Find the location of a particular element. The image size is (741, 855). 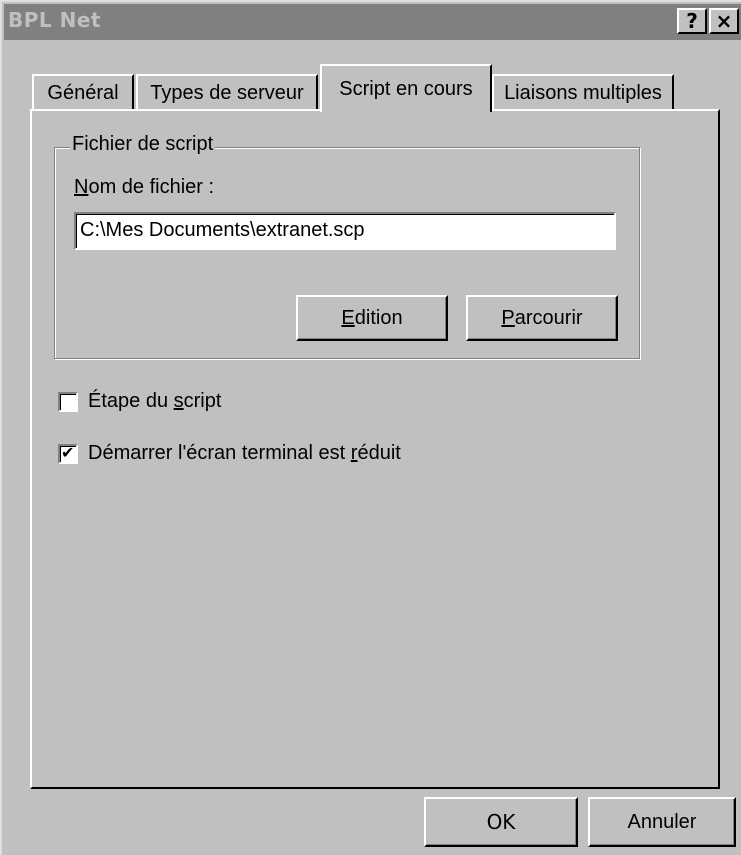

edit-button: Edition is located at coordinates (372, 318).